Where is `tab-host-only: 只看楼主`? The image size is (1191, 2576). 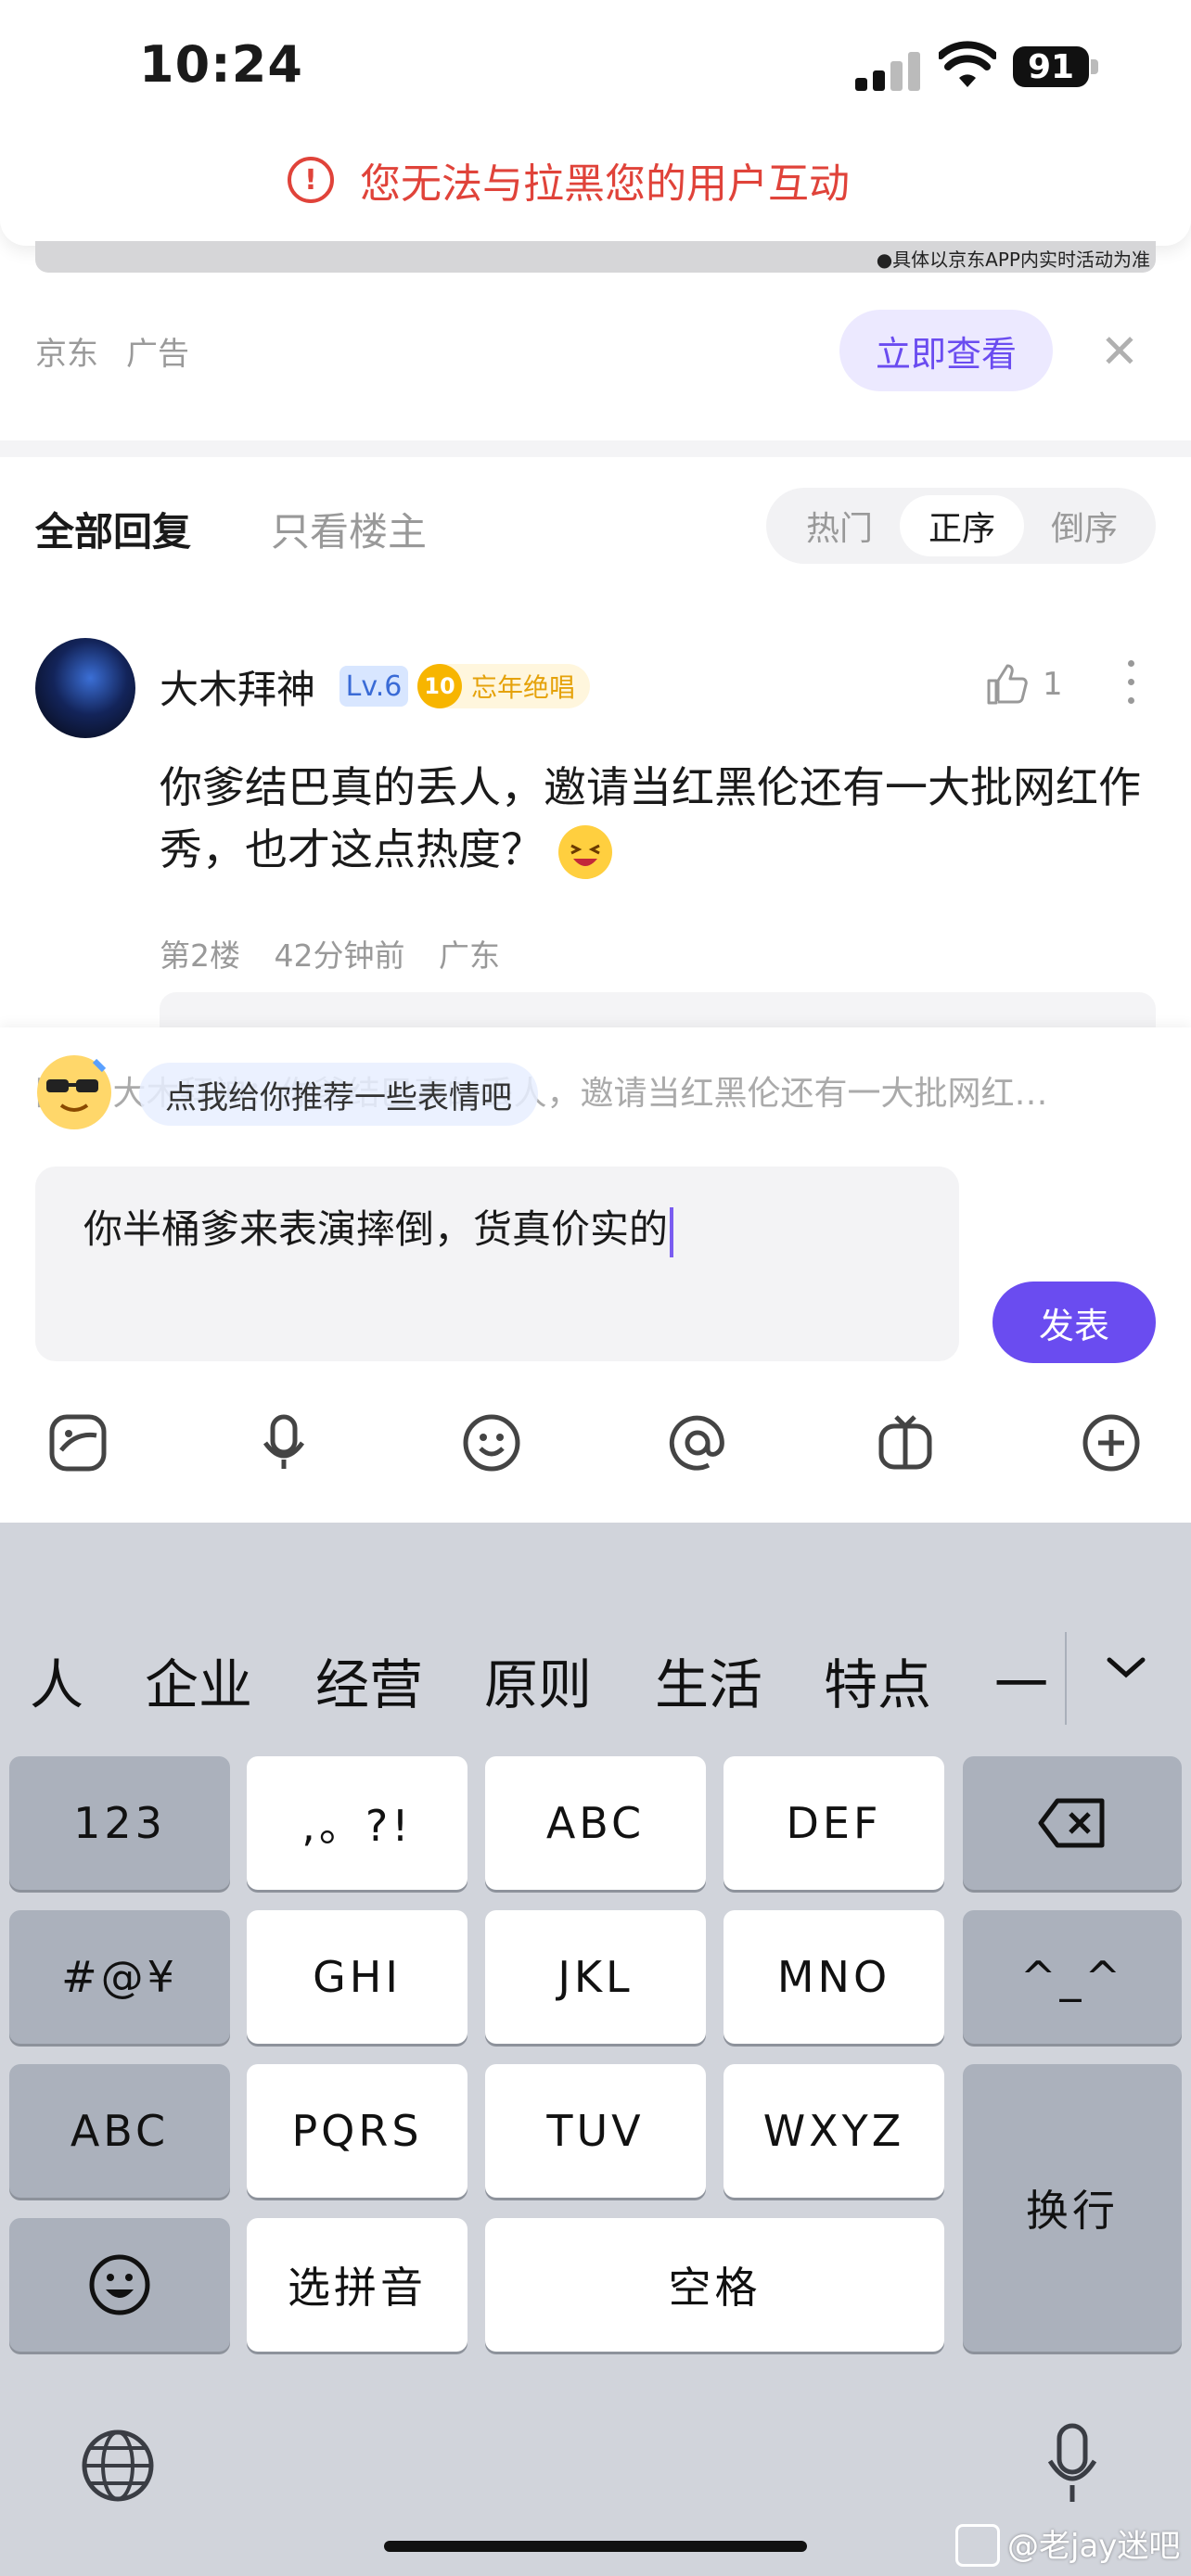
tab-host-only: 只看楼主 is located at coordinates (349, 529).